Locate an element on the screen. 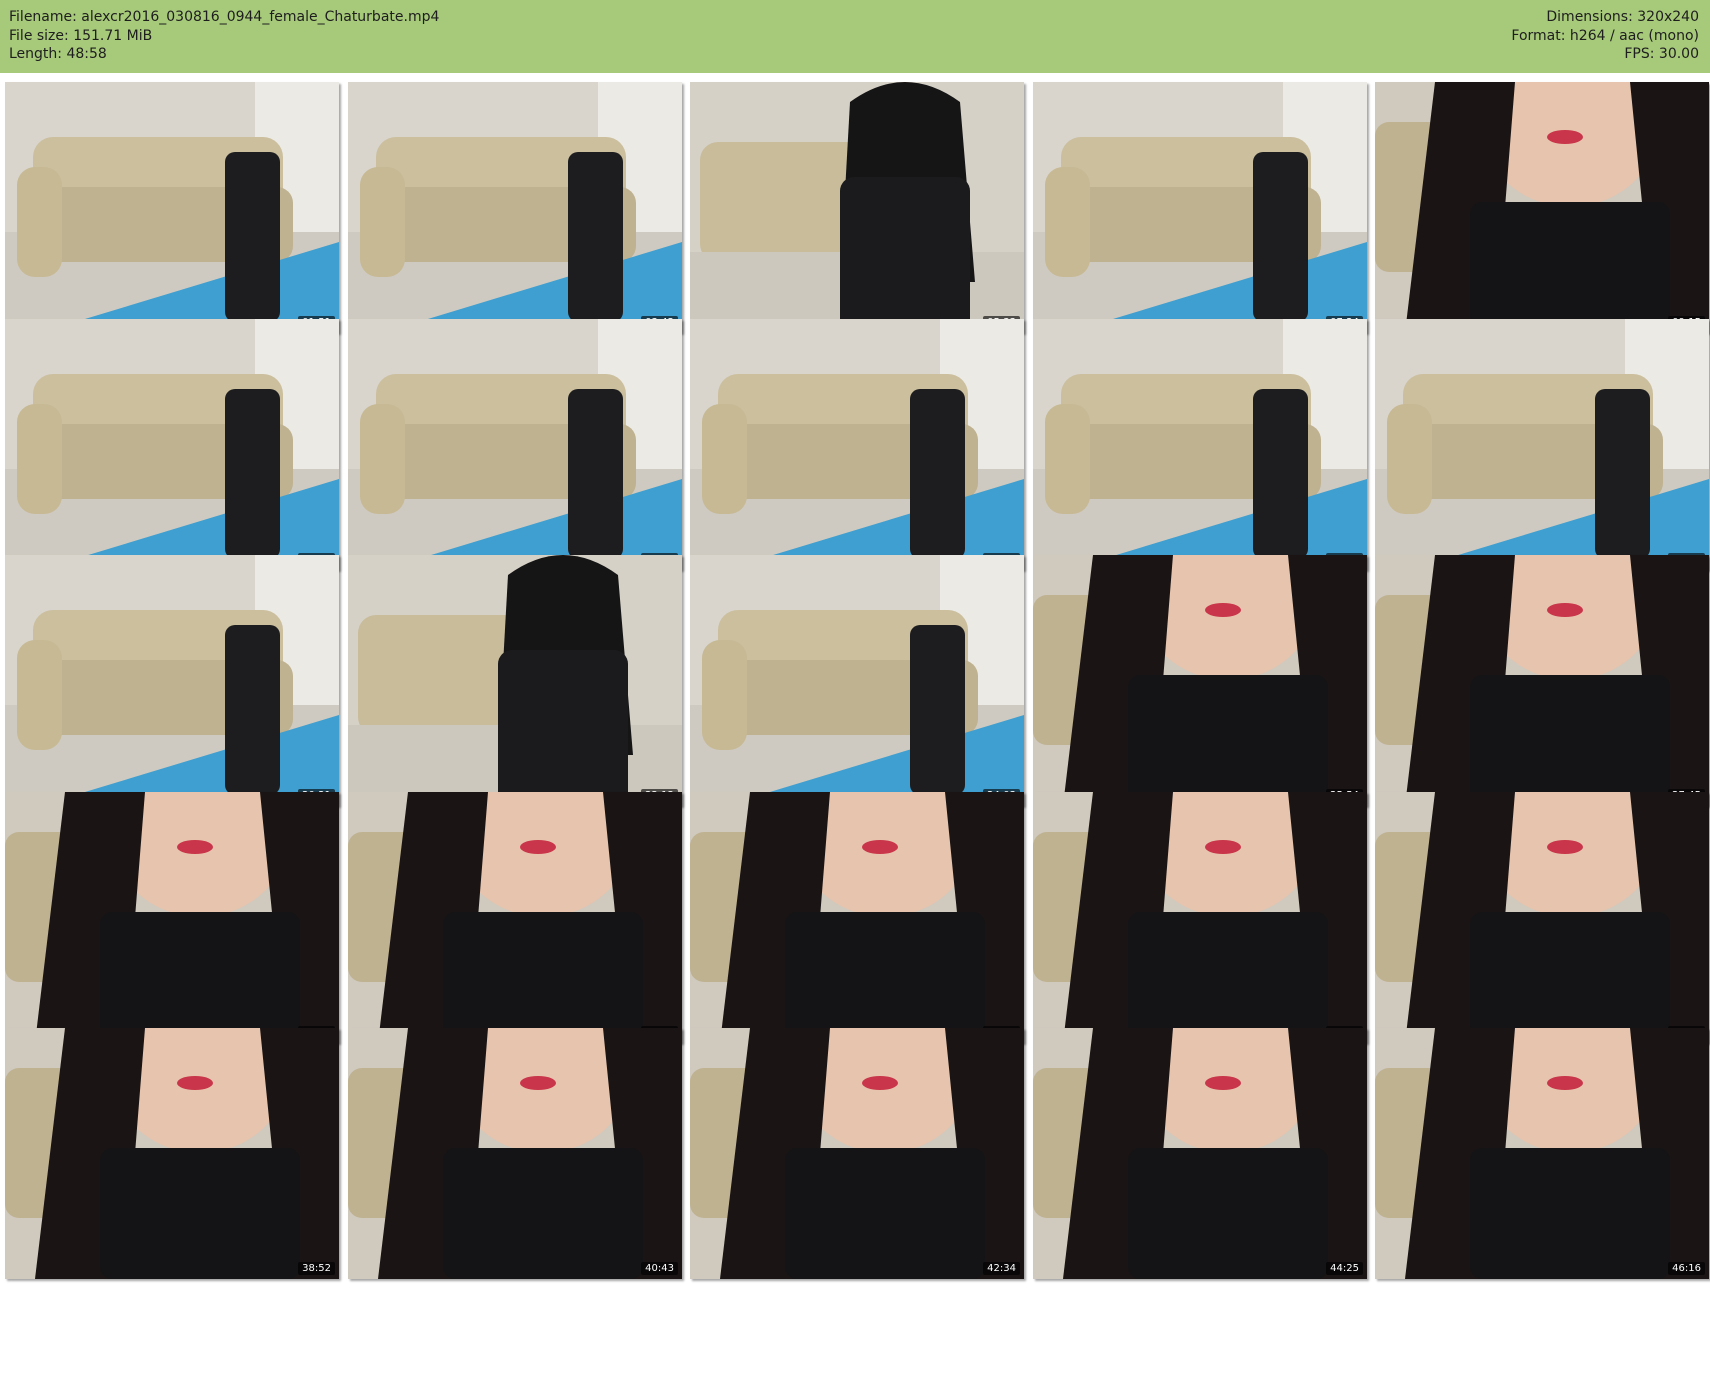 The height and width of the screenshot is (1373, 1710). video-thumbnail: 07:24 is located at coordinates (1200, 207).